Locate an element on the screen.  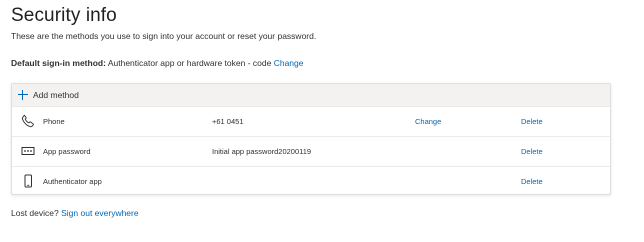
page-title: Security info is located at coordinates (64, 15).